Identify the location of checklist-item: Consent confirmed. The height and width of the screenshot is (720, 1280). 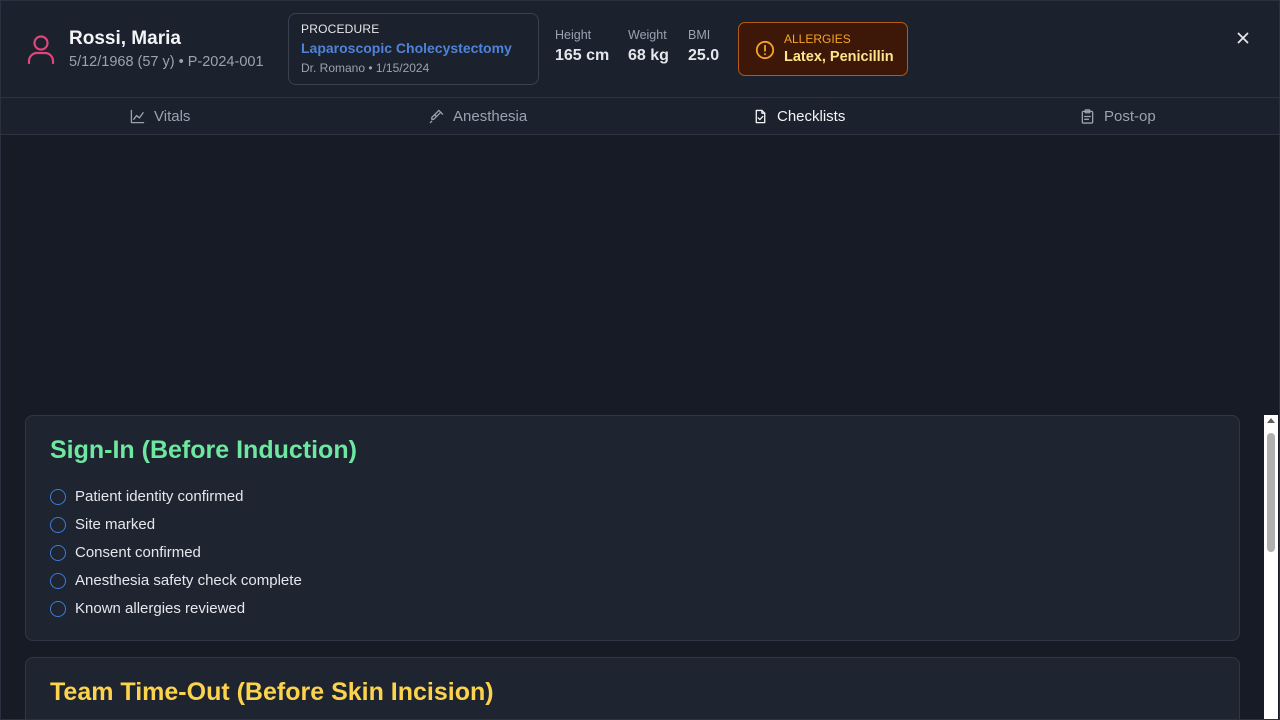
(125, 552).